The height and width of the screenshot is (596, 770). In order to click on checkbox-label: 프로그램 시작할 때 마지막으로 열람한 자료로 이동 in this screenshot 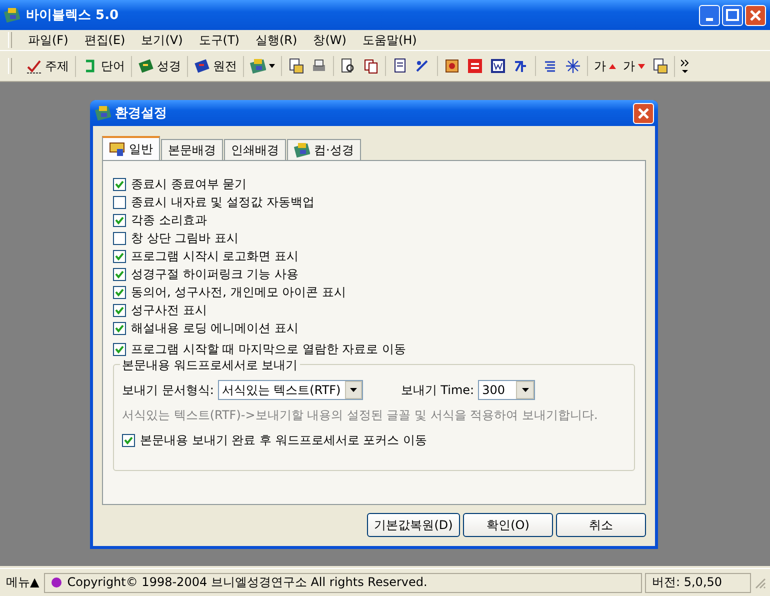, I will do `click(268, 349)`.